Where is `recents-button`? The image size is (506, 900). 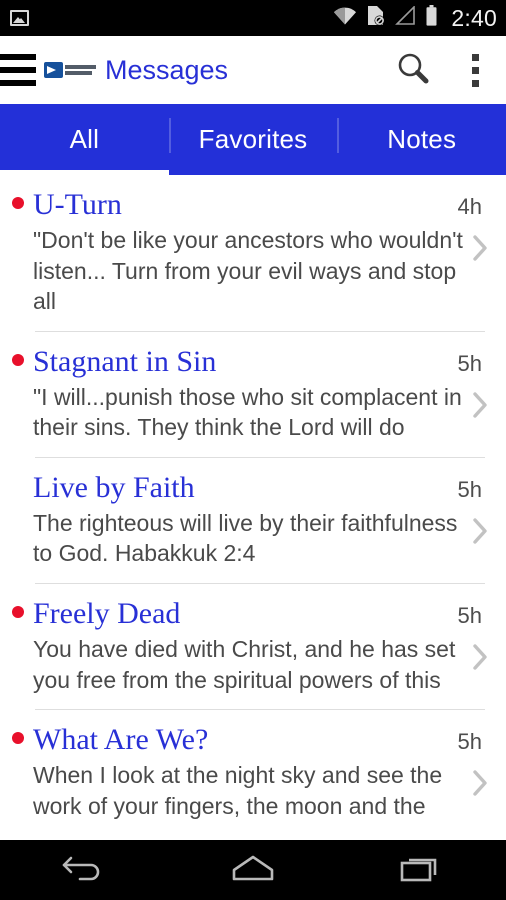
recents-button is located at coordinates (422, 870).